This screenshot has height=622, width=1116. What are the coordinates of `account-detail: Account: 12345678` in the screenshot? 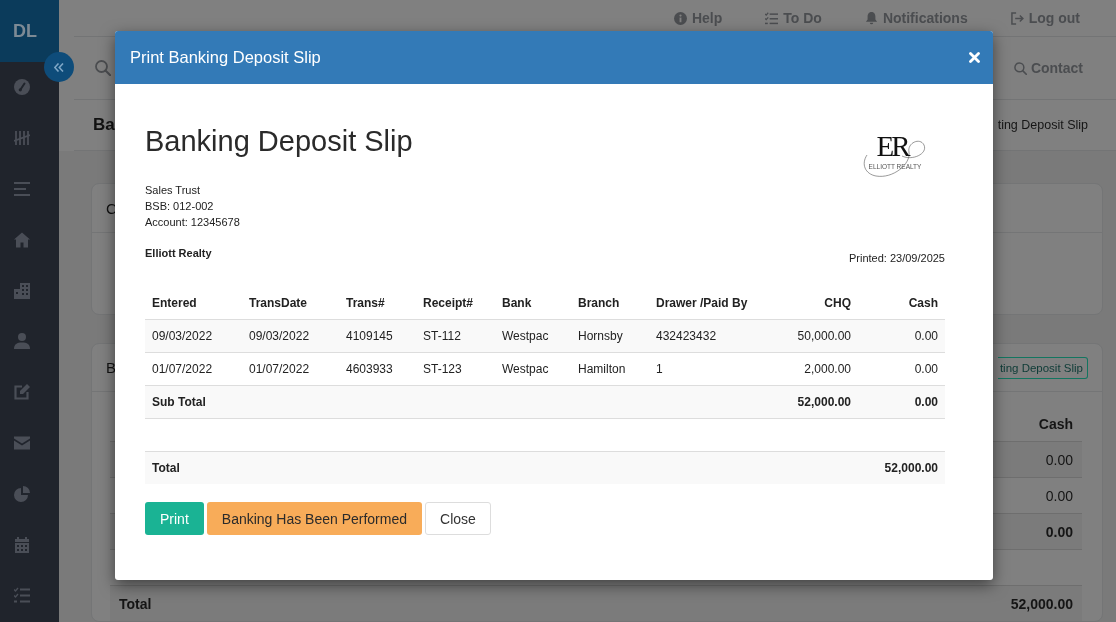 It's located at (193, 222).